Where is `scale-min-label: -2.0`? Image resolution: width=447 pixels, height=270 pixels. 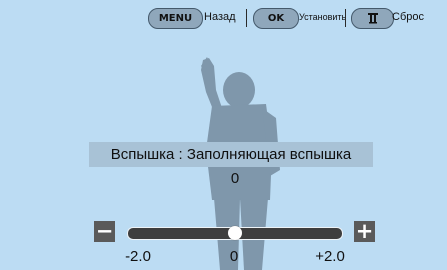 scale-min-label: -2.0 is located at coordinates (138, 256).